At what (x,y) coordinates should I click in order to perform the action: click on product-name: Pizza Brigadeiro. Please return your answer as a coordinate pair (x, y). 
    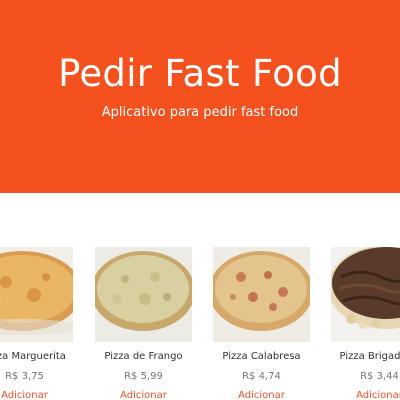
    Looking at the image, I should click on (369, 356).